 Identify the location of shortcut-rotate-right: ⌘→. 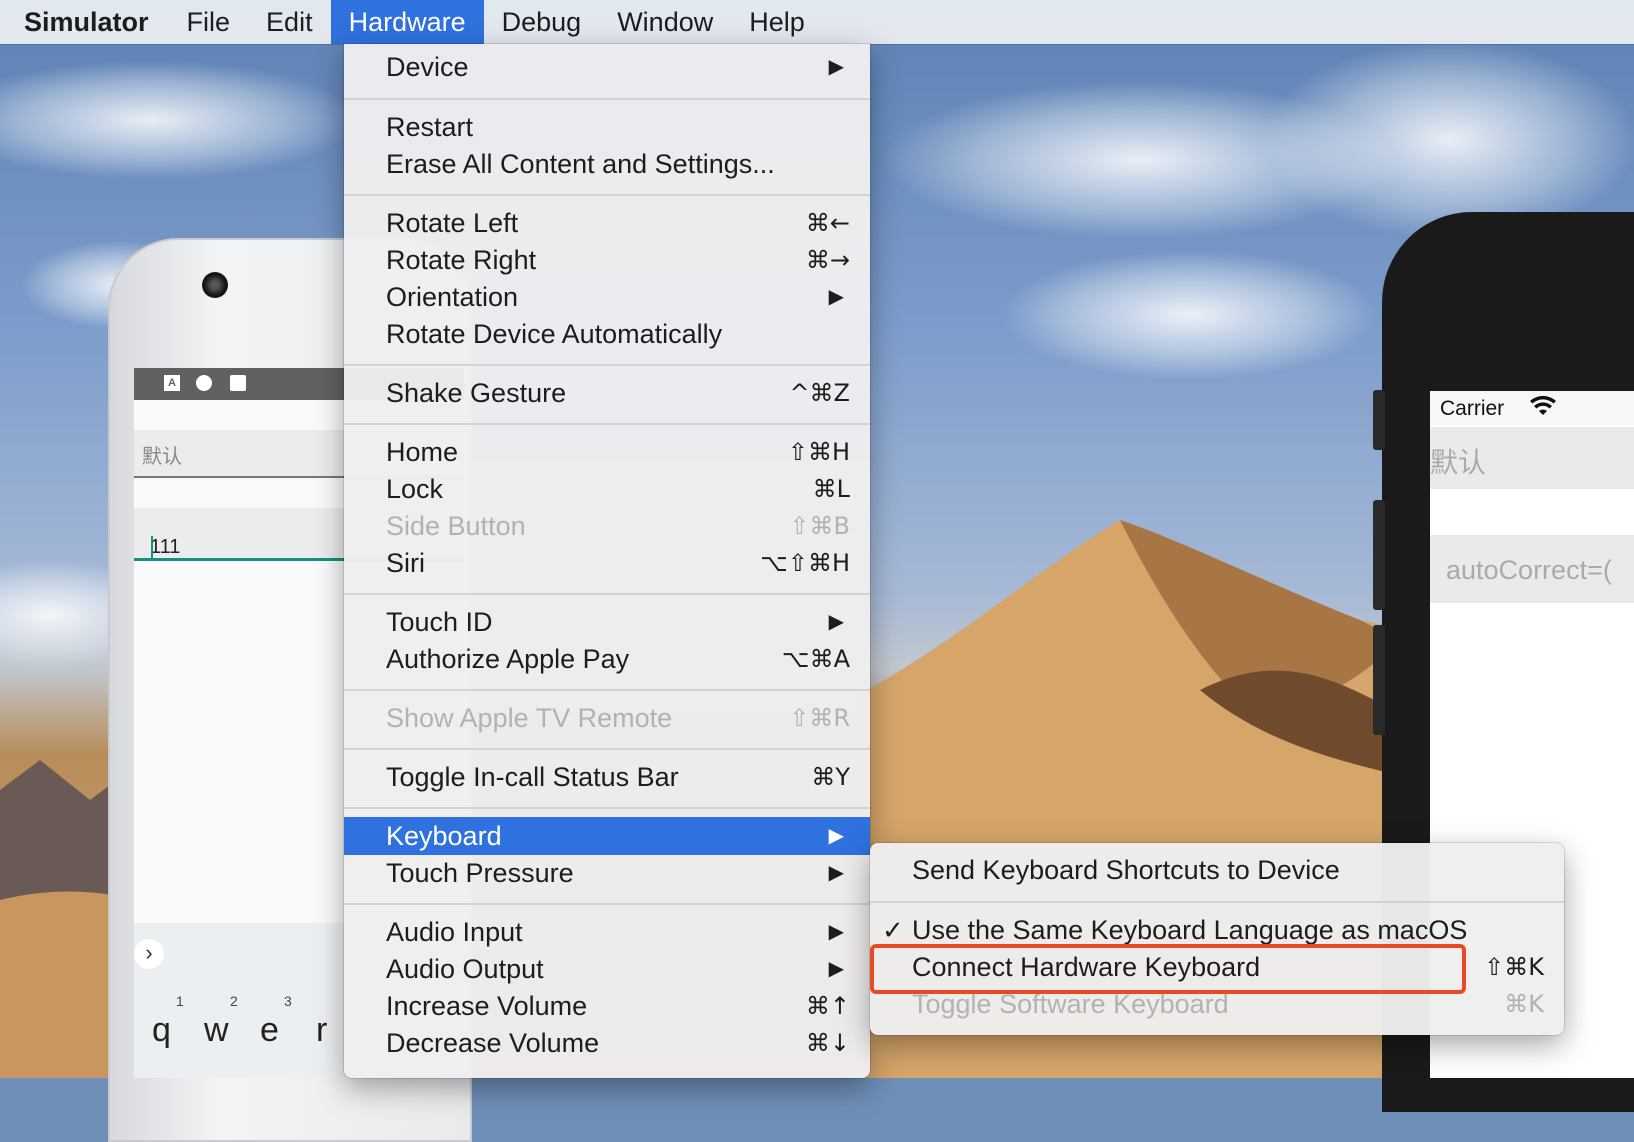
(827, 260).